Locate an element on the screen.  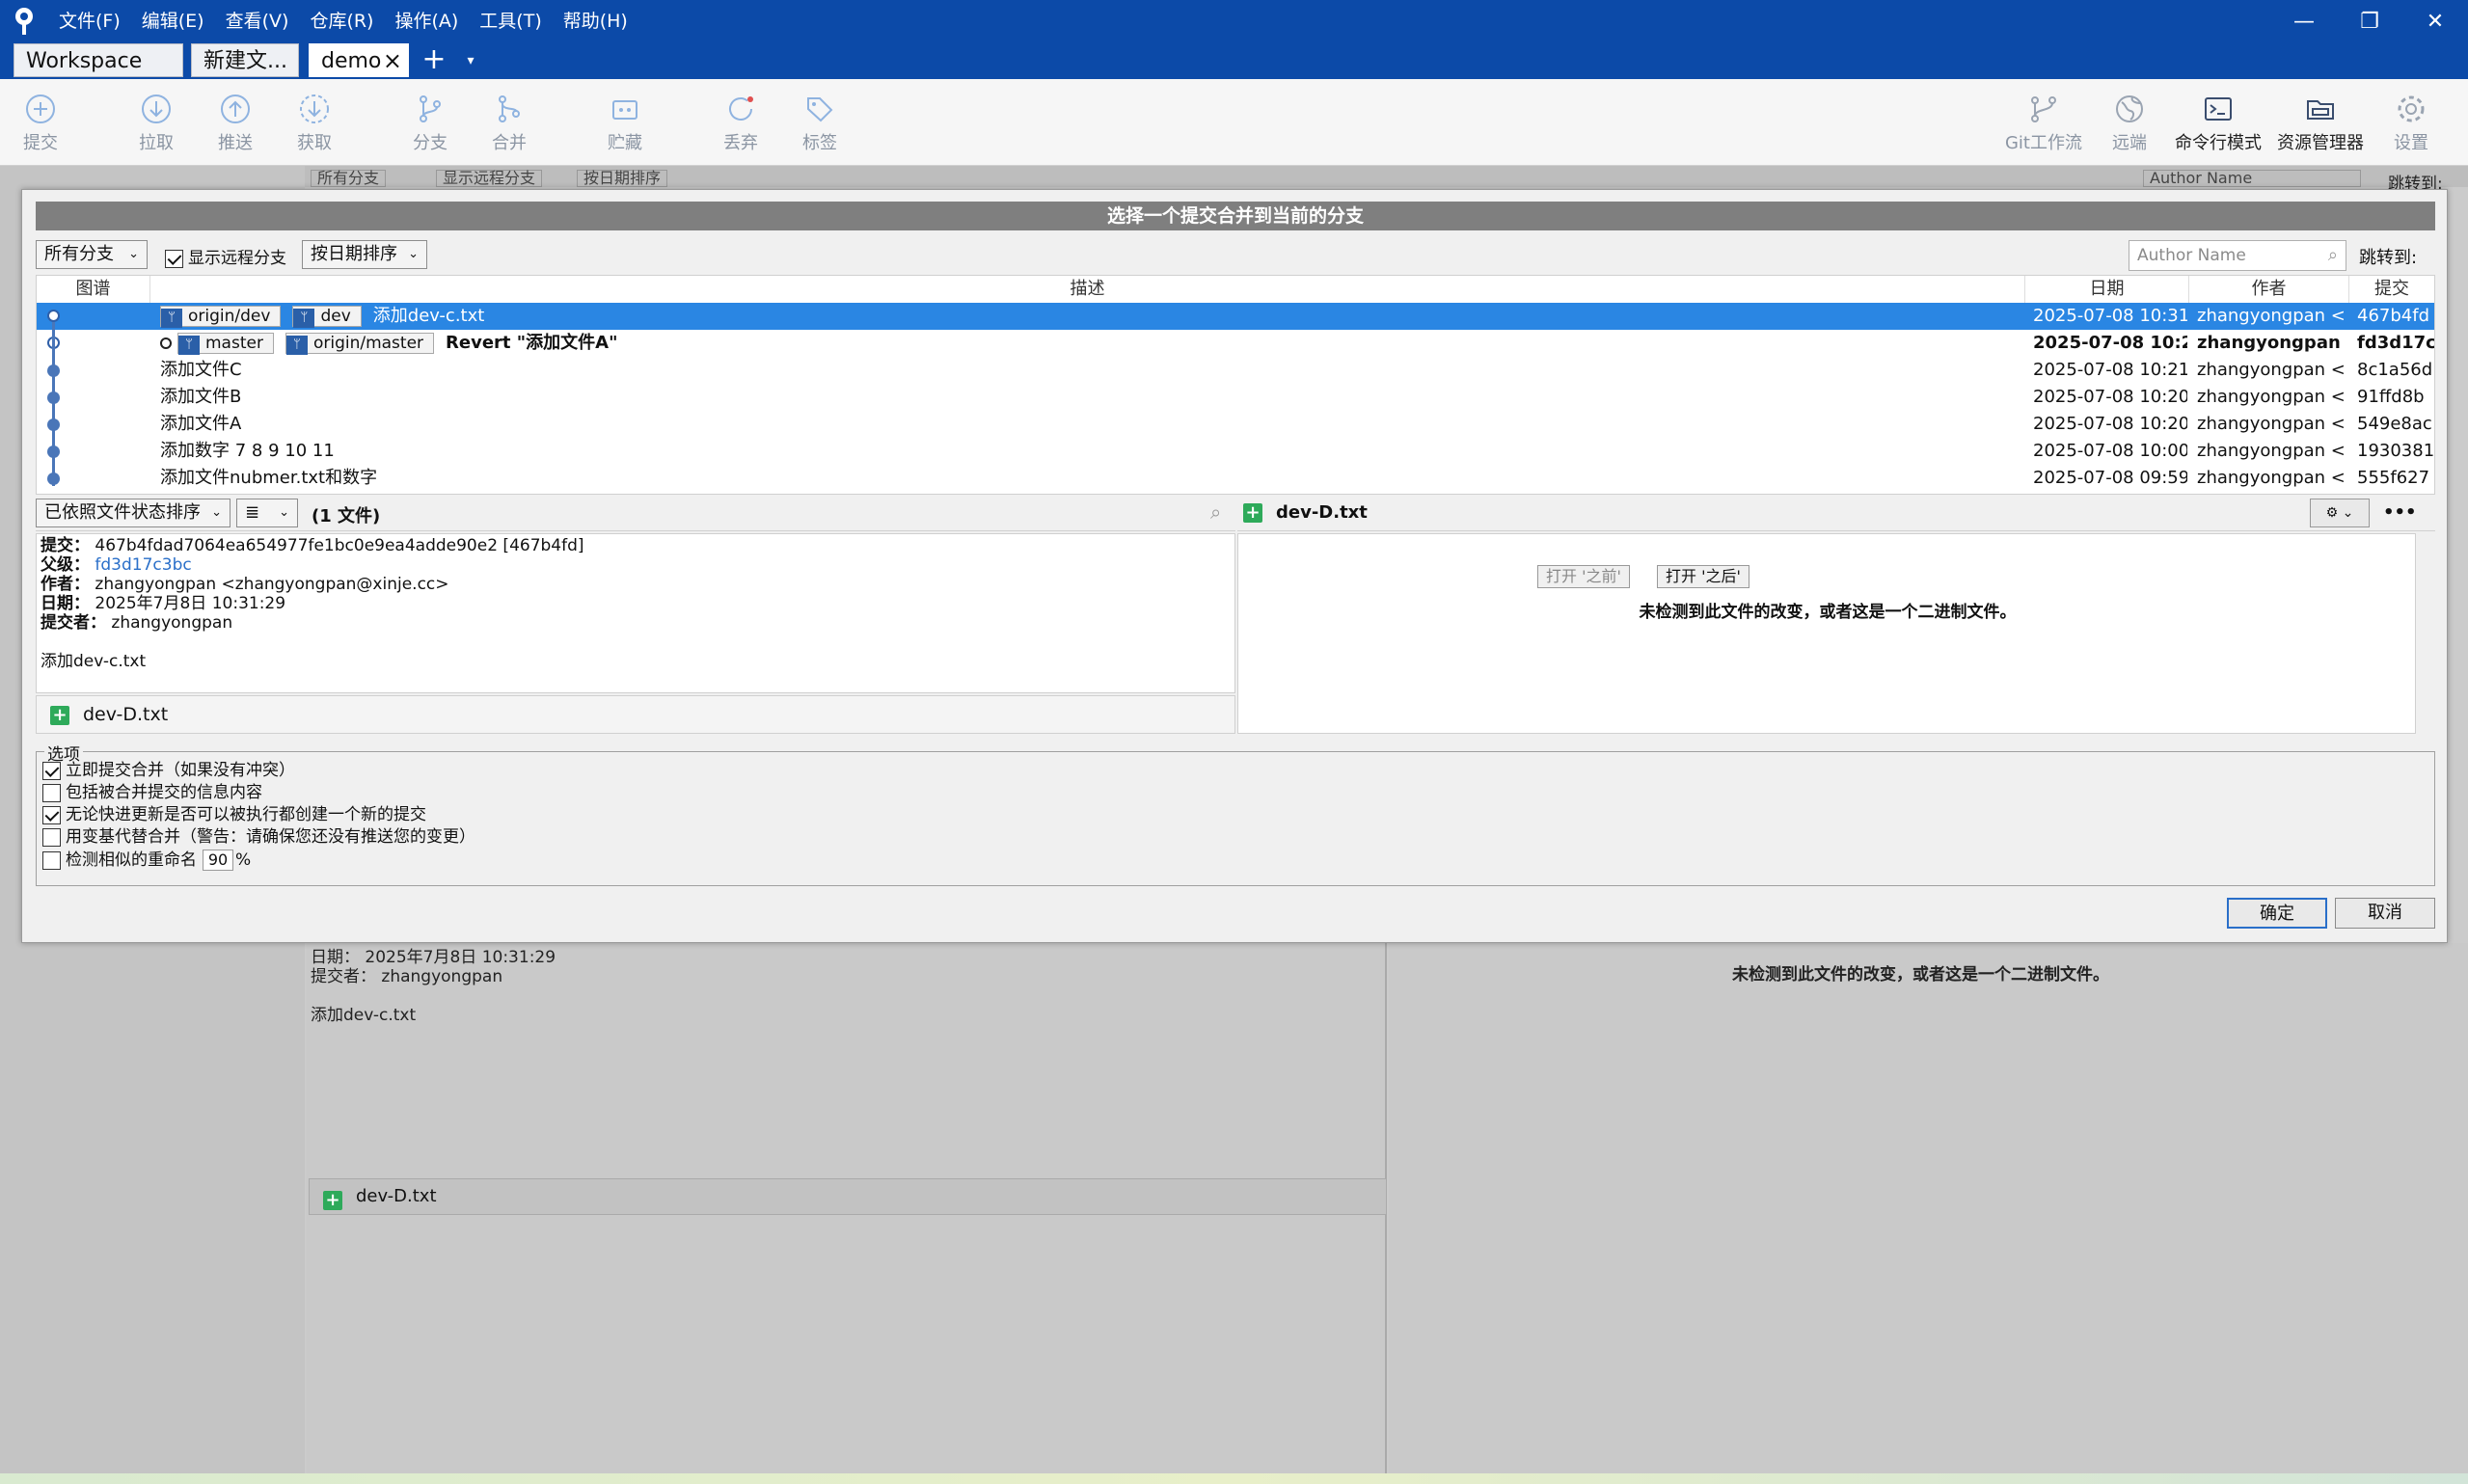
menu-file: 文件(F) is located at coordinates (89, 21).